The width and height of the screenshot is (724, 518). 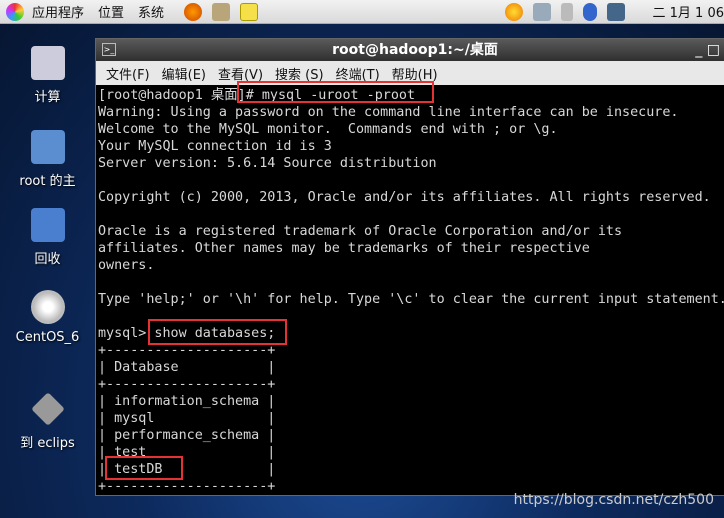 I want to click on terminal-line: | testDB |, so click(x=187, y=469).